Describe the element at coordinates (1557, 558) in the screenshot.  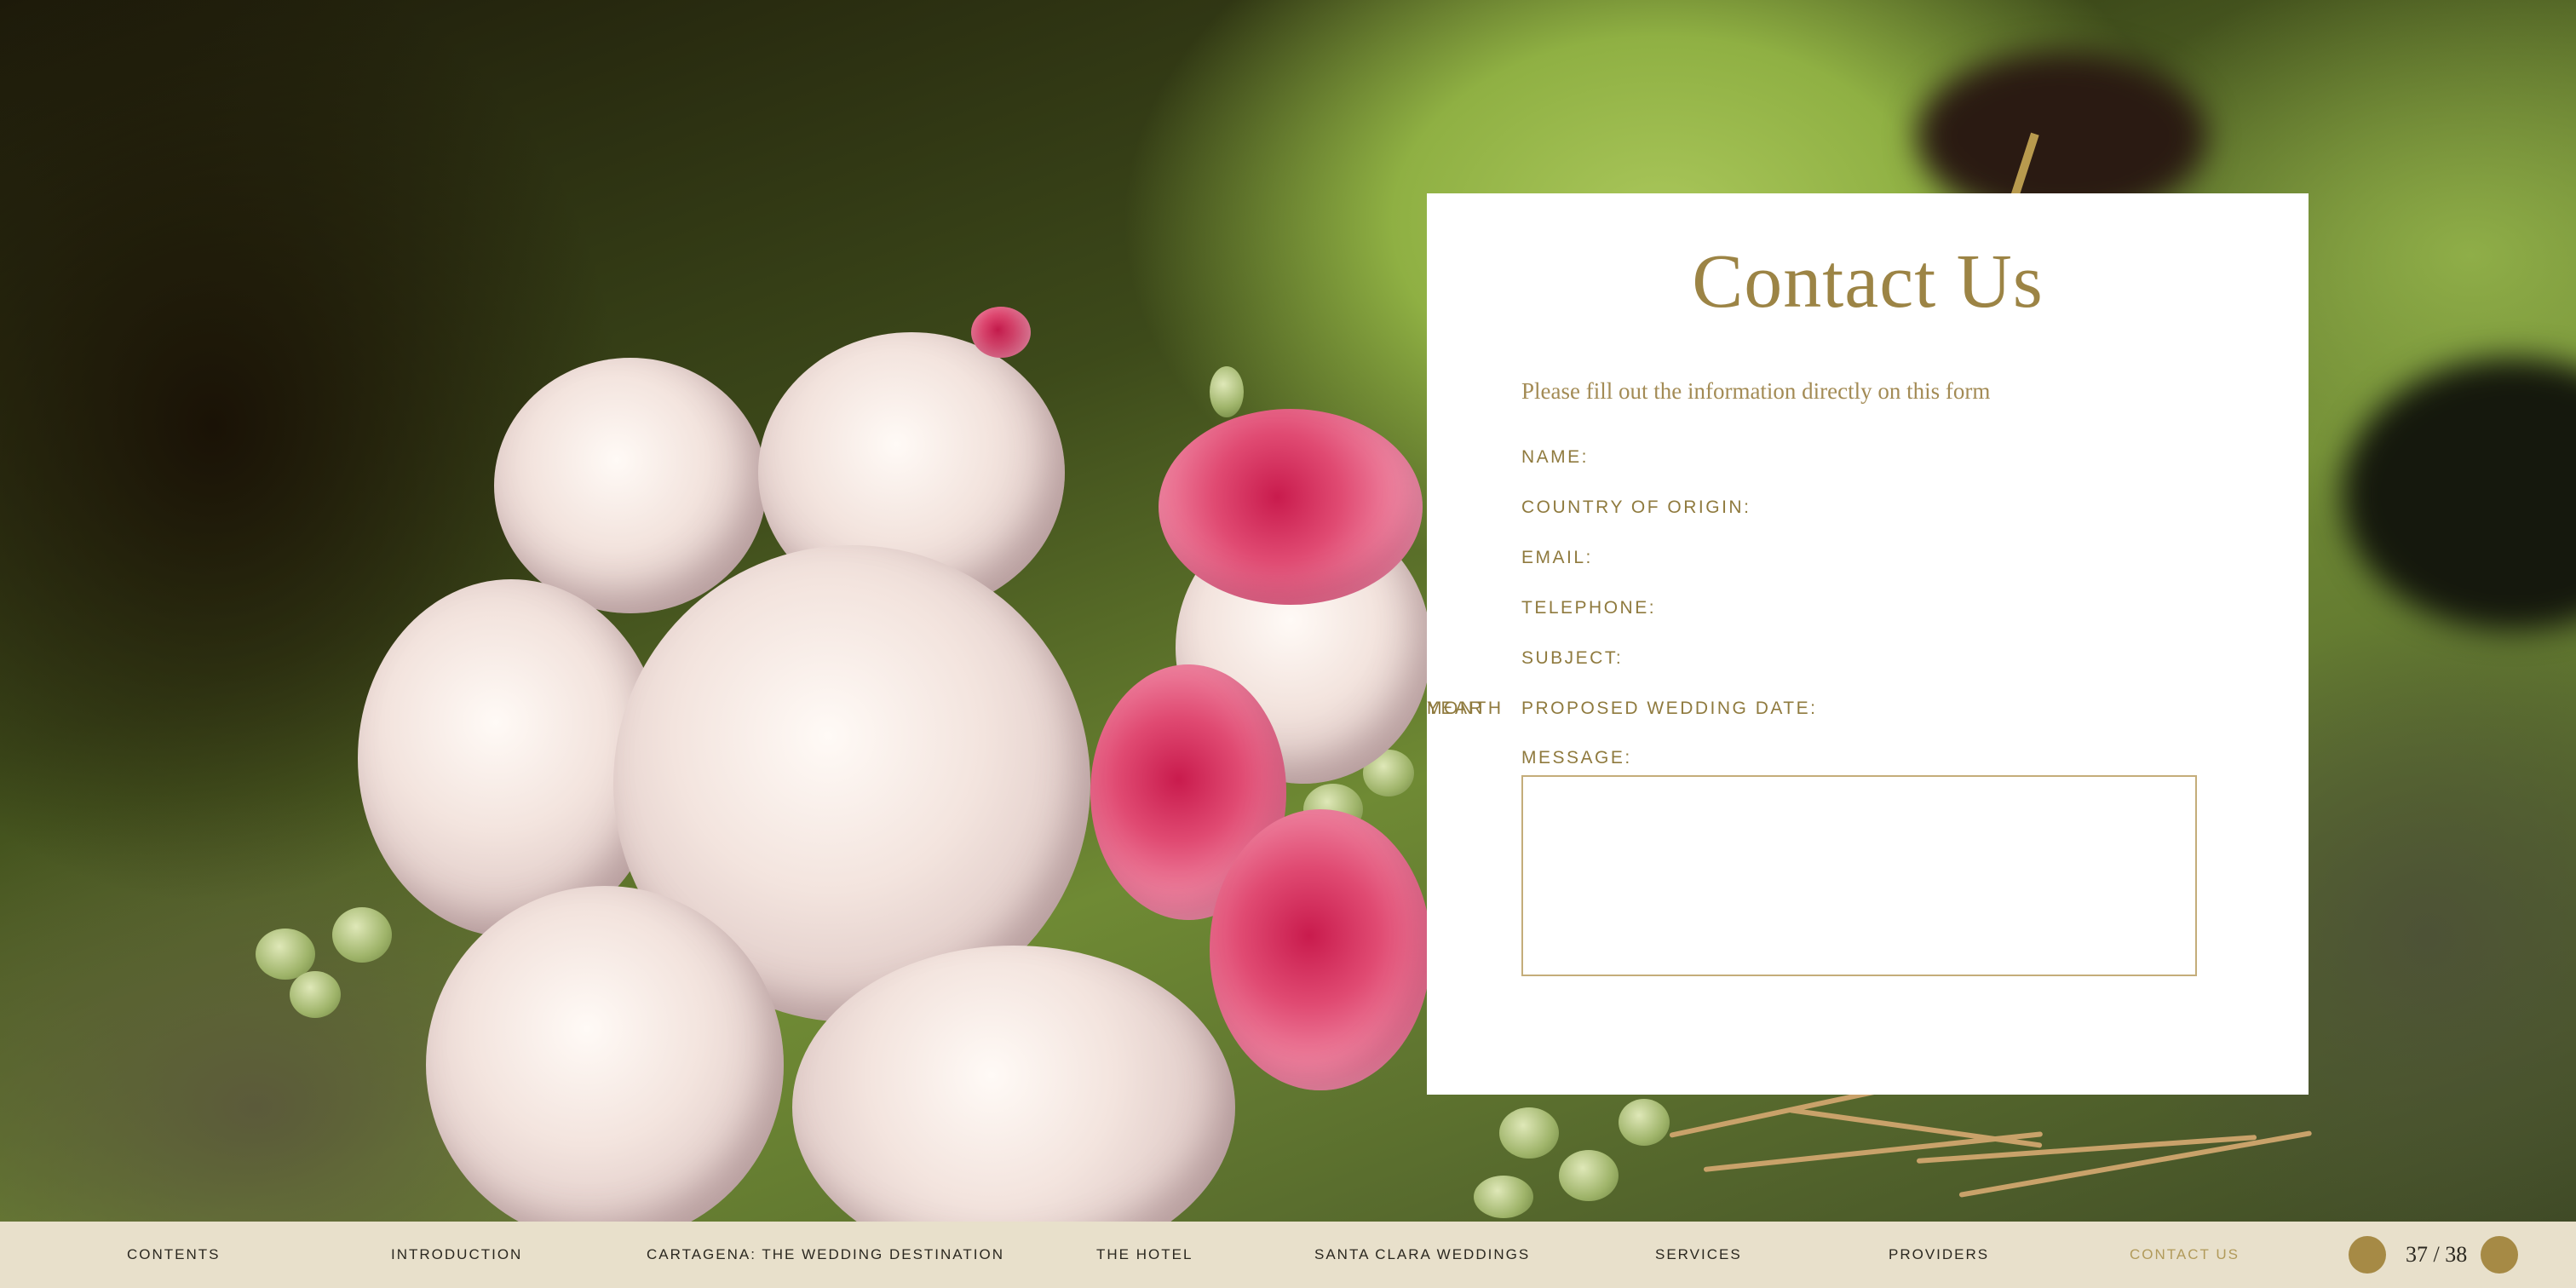
I see `email-field: EMAIL:` at that location.